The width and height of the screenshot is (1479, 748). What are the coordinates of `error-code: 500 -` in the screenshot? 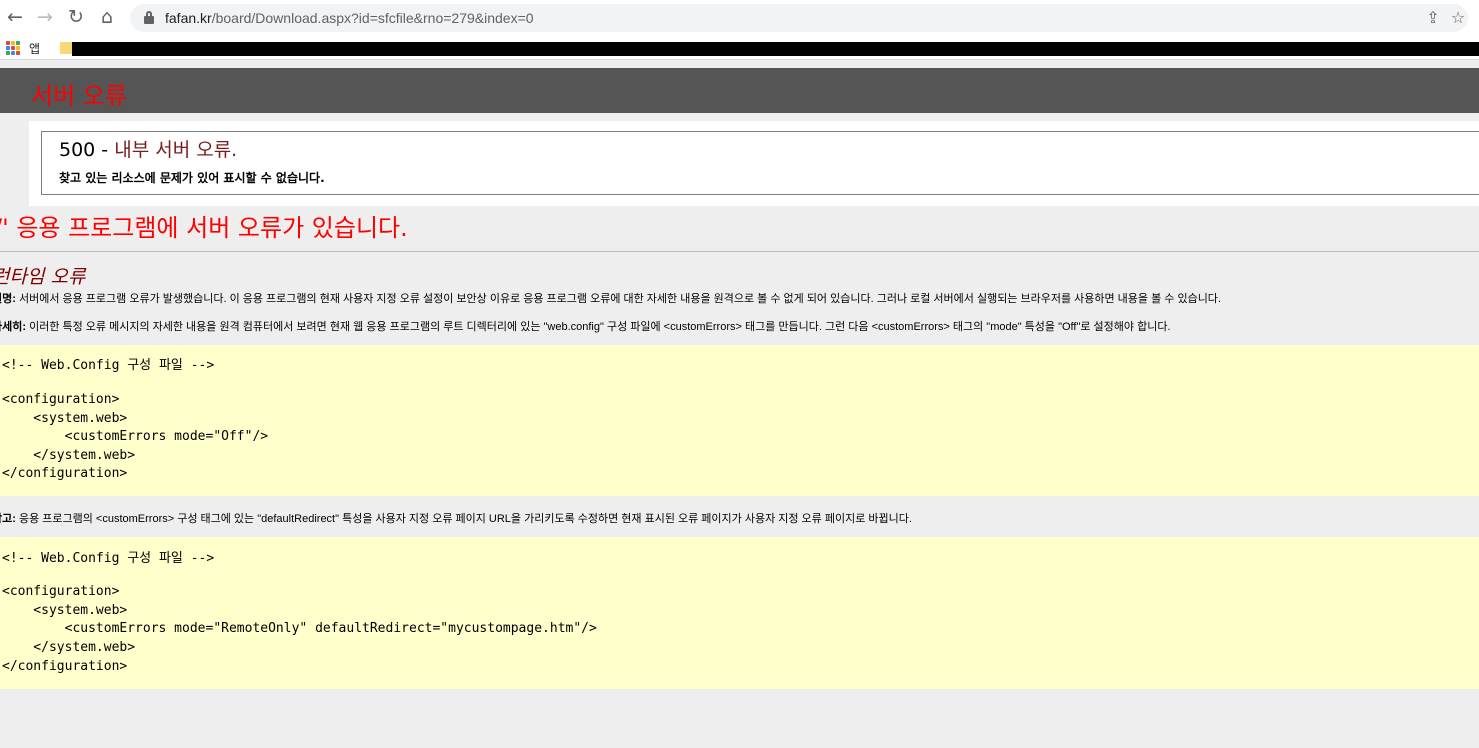 It's located at (84, 150).